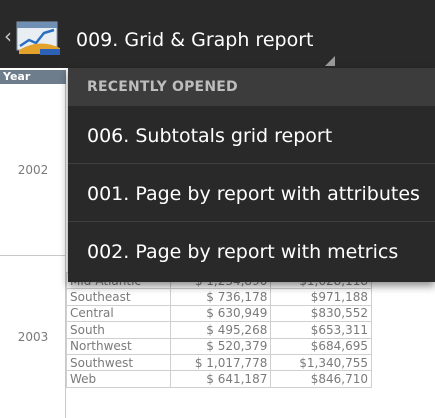  Describe the element at coordinates (210, 136) in the screenshot. I see `menu-item-label: 006. Subtotals grid report` at that location.